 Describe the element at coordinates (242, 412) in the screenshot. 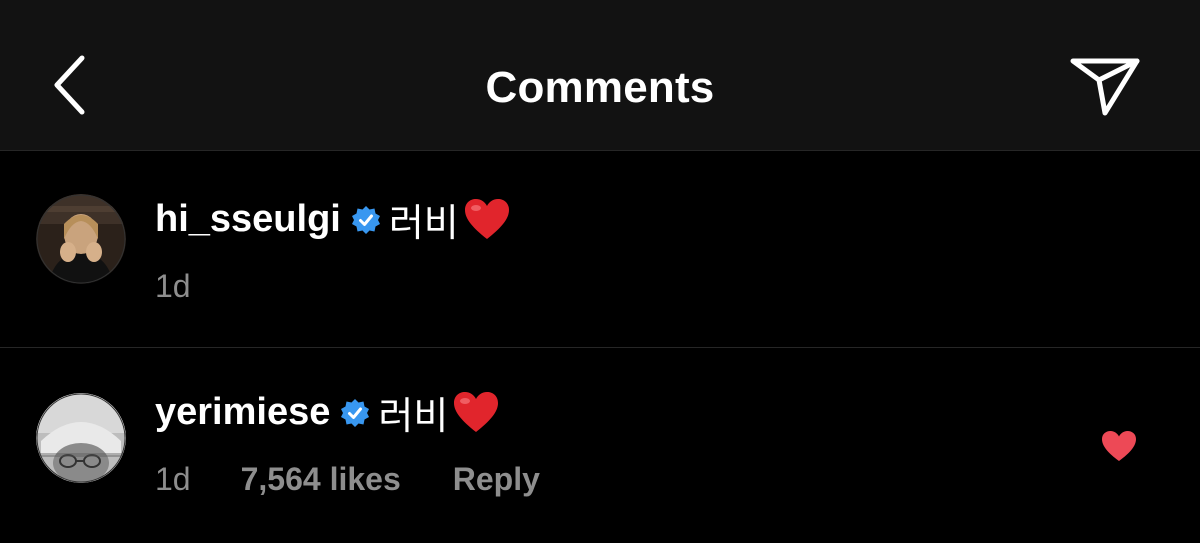

I see `comment-username: yerimiese` at that location.